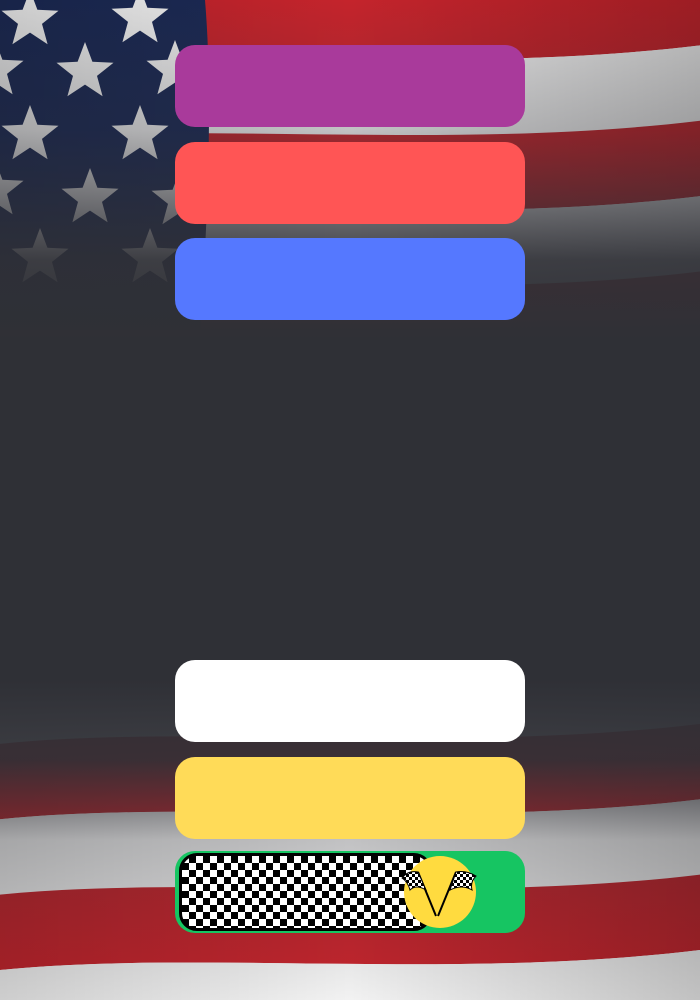 Image resolution: width=700 pixels, height=1000 pixels. I want to click on checkered-flags-icon, so click(439, 894).